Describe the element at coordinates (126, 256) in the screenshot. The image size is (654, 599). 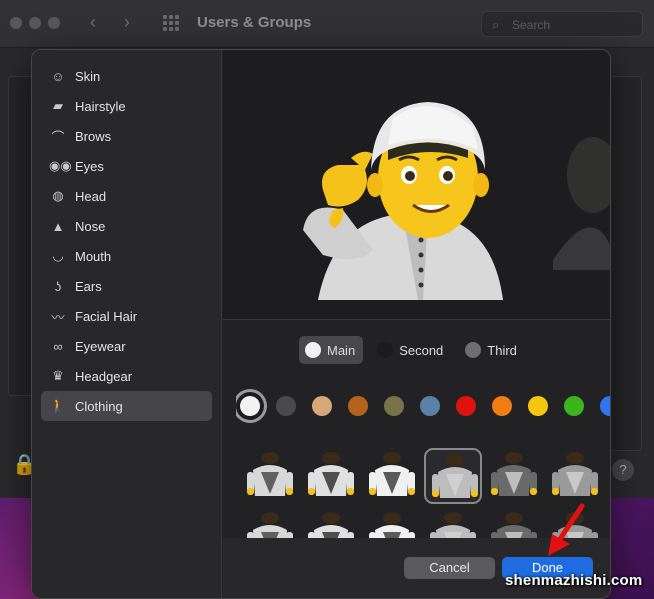
I see `sidebar-item-mouth: ◡ Mouth` at that location.